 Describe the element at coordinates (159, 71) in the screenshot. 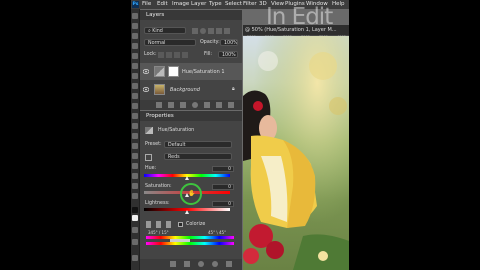

I see `adjustment-layer-icon` at that location.